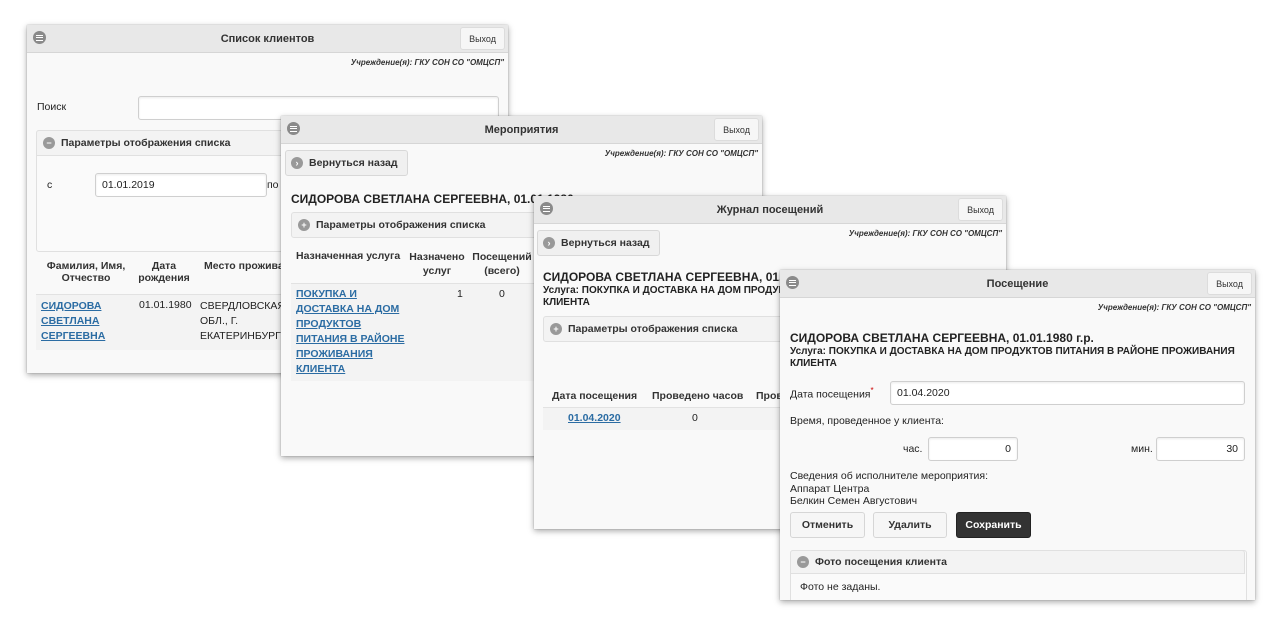 The image size is (1280, 627). I want to click on window-title: Мероприятия, so click(521, 129).